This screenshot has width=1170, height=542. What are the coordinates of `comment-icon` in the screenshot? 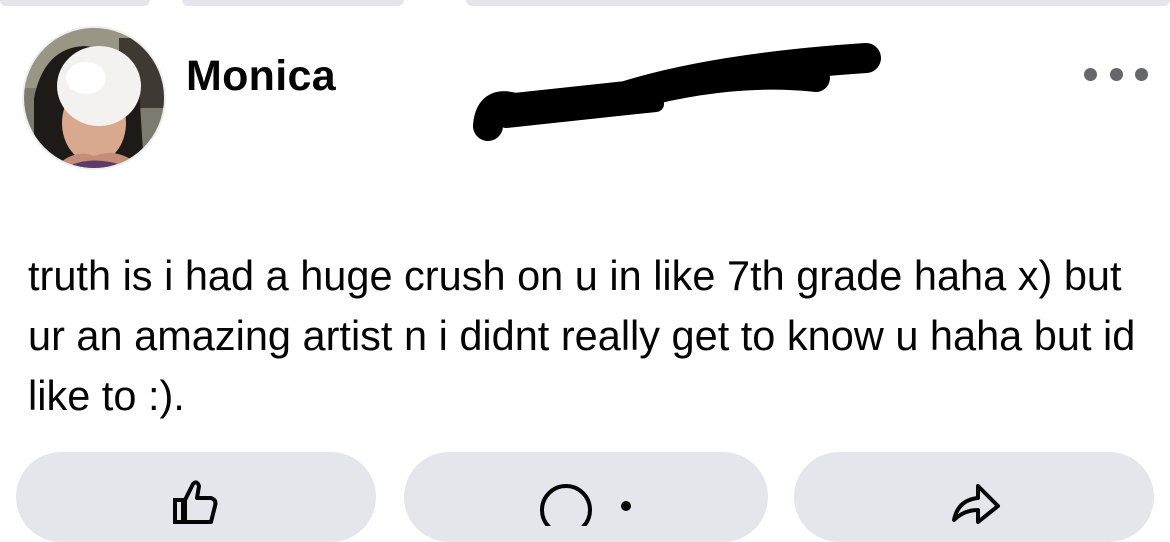 It's located at (585, 505).